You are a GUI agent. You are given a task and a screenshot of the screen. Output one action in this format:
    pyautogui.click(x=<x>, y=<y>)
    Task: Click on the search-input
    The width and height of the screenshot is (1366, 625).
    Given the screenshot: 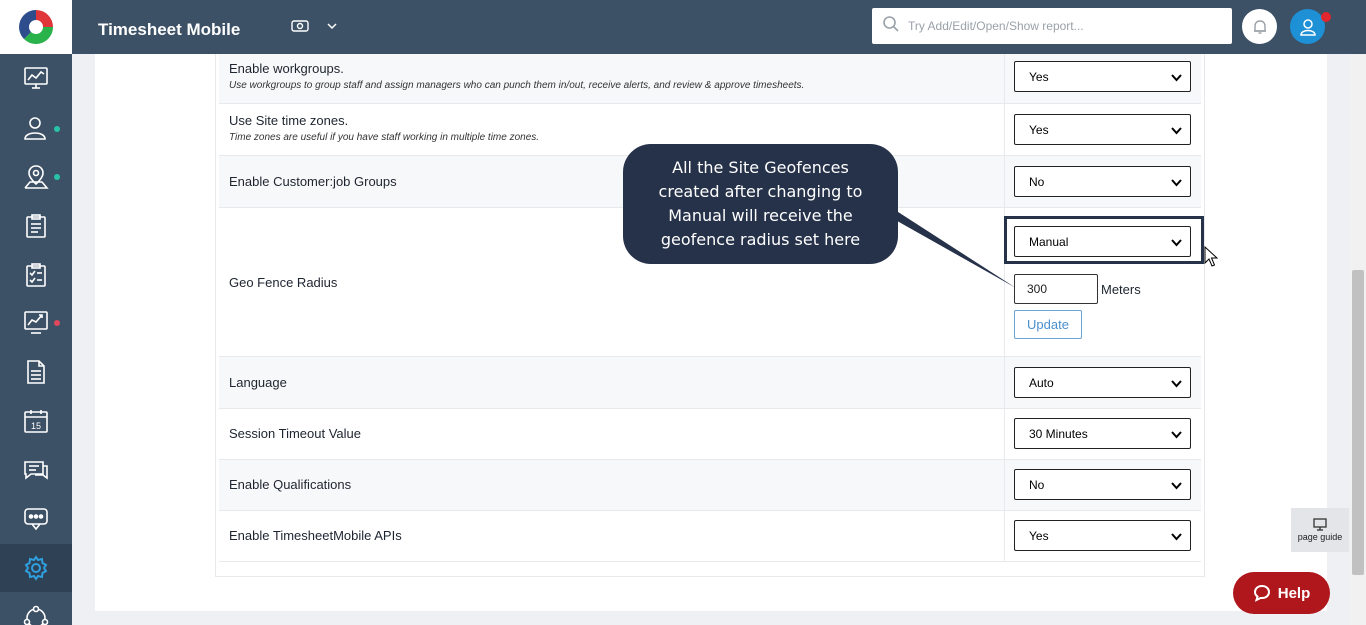 What is the action you would take?
    pyautogui.click(x=1068, y=26)
    